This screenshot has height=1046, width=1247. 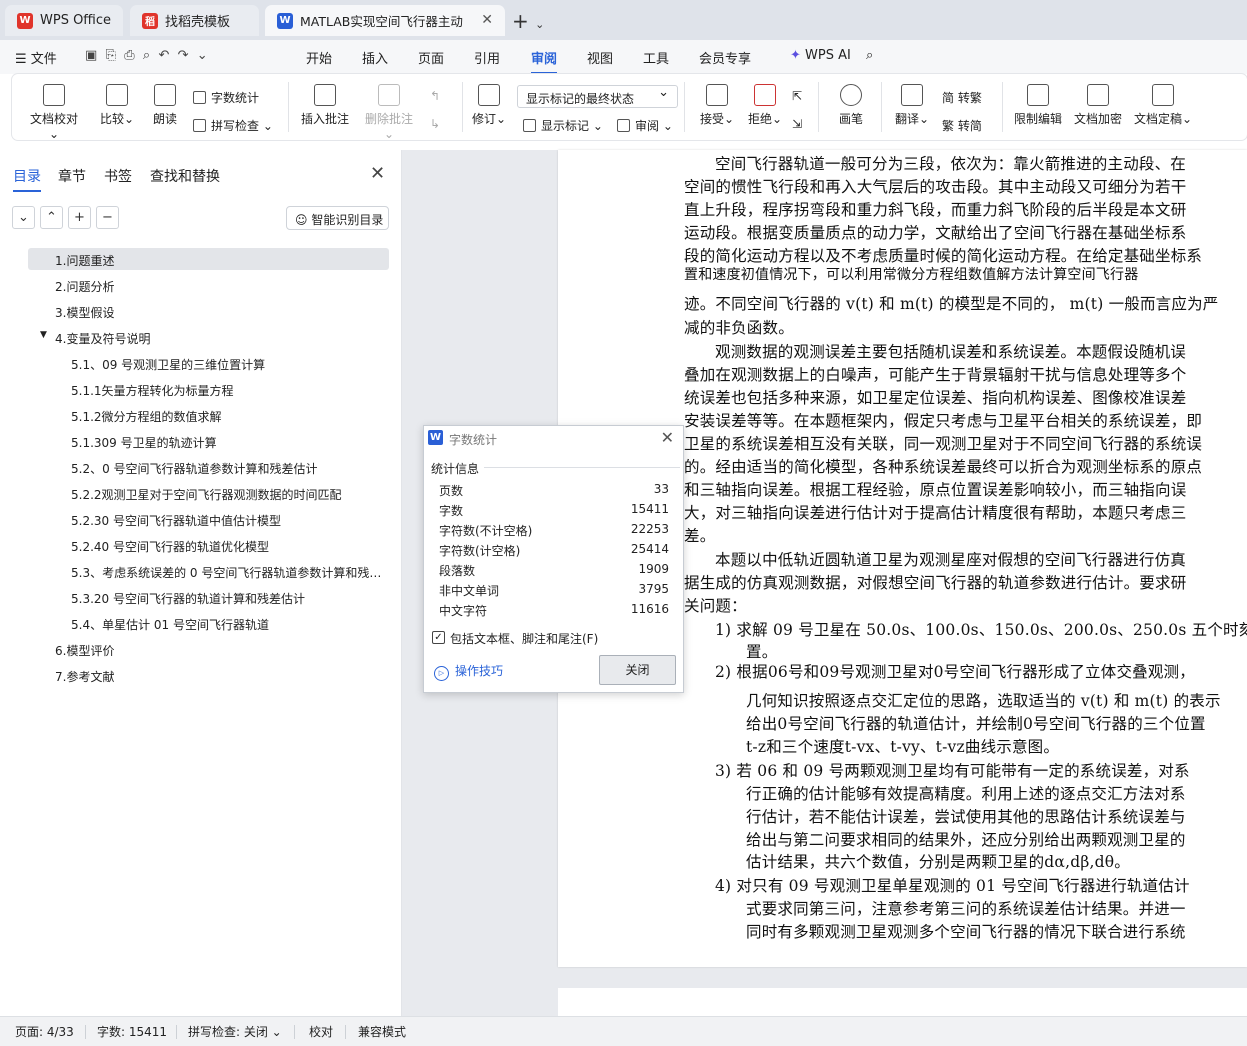 What do you see at coordinates (84, 650) in the screenshot?
I see `toc-item: 6.模型评价` at bounding box center [84, 650].